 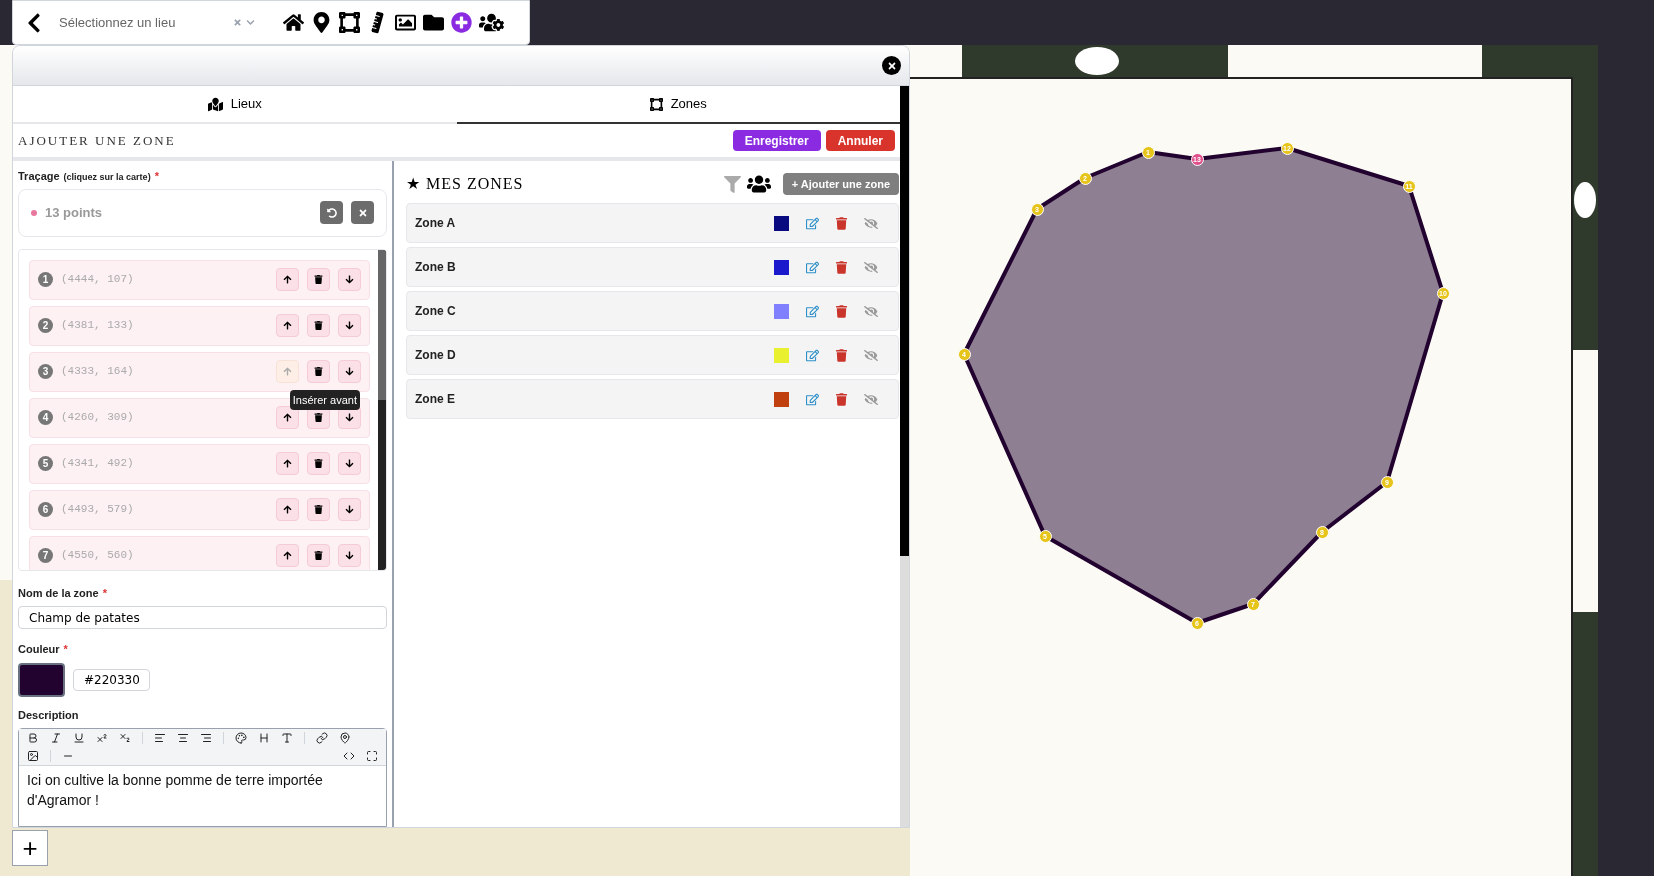 I want to click on zone-row: Zone B, so click(x=652, y=267).